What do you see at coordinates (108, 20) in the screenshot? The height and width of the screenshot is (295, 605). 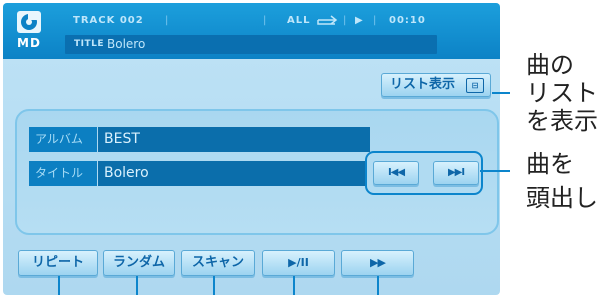 I see `track-number: TRACK 002` at bounding box center [108, 20].